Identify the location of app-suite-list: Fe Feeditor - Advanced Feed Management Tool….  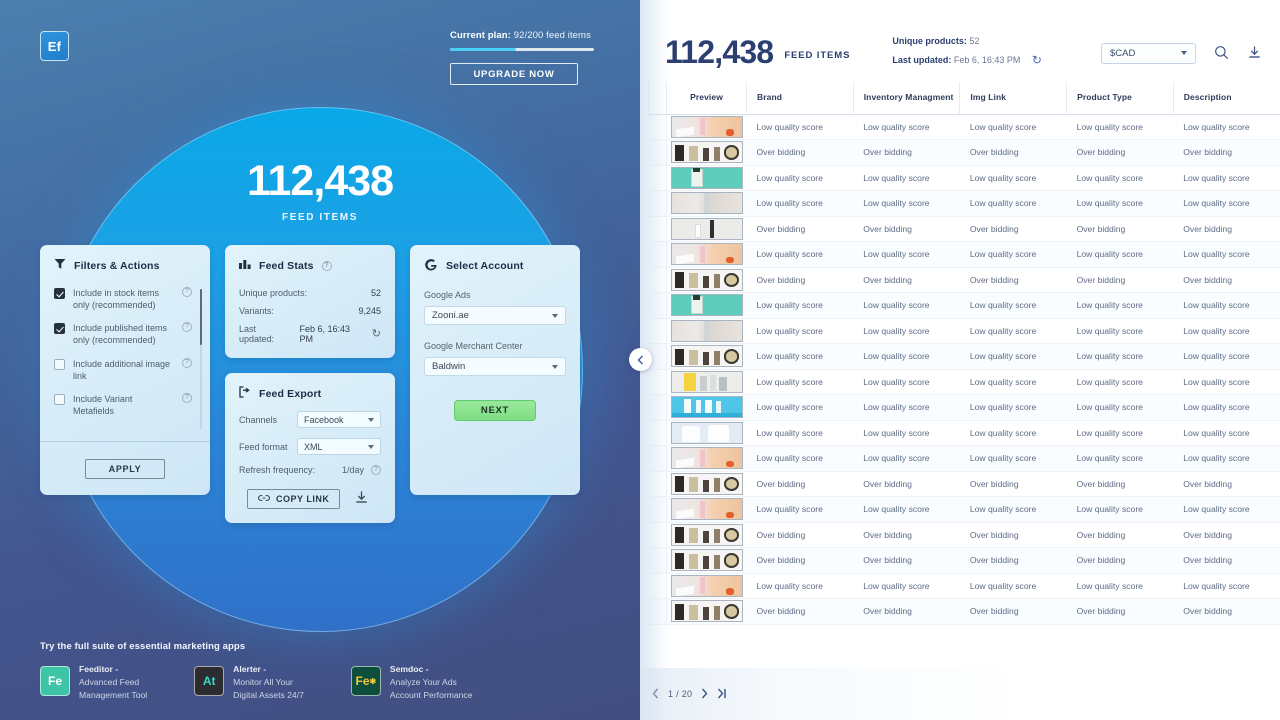
(320, 683).